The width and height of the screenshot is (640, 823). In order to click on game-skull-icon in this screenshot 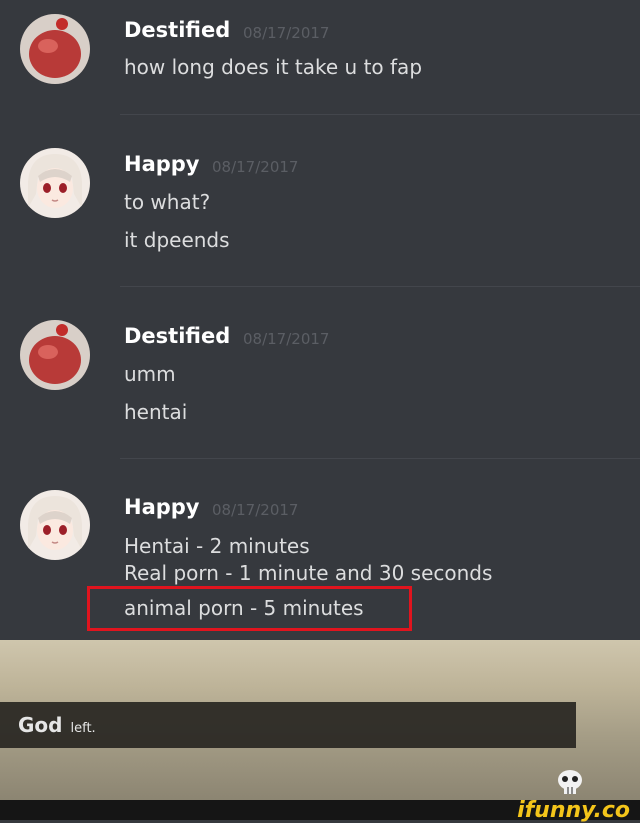, I will do `click(570, 782)`.